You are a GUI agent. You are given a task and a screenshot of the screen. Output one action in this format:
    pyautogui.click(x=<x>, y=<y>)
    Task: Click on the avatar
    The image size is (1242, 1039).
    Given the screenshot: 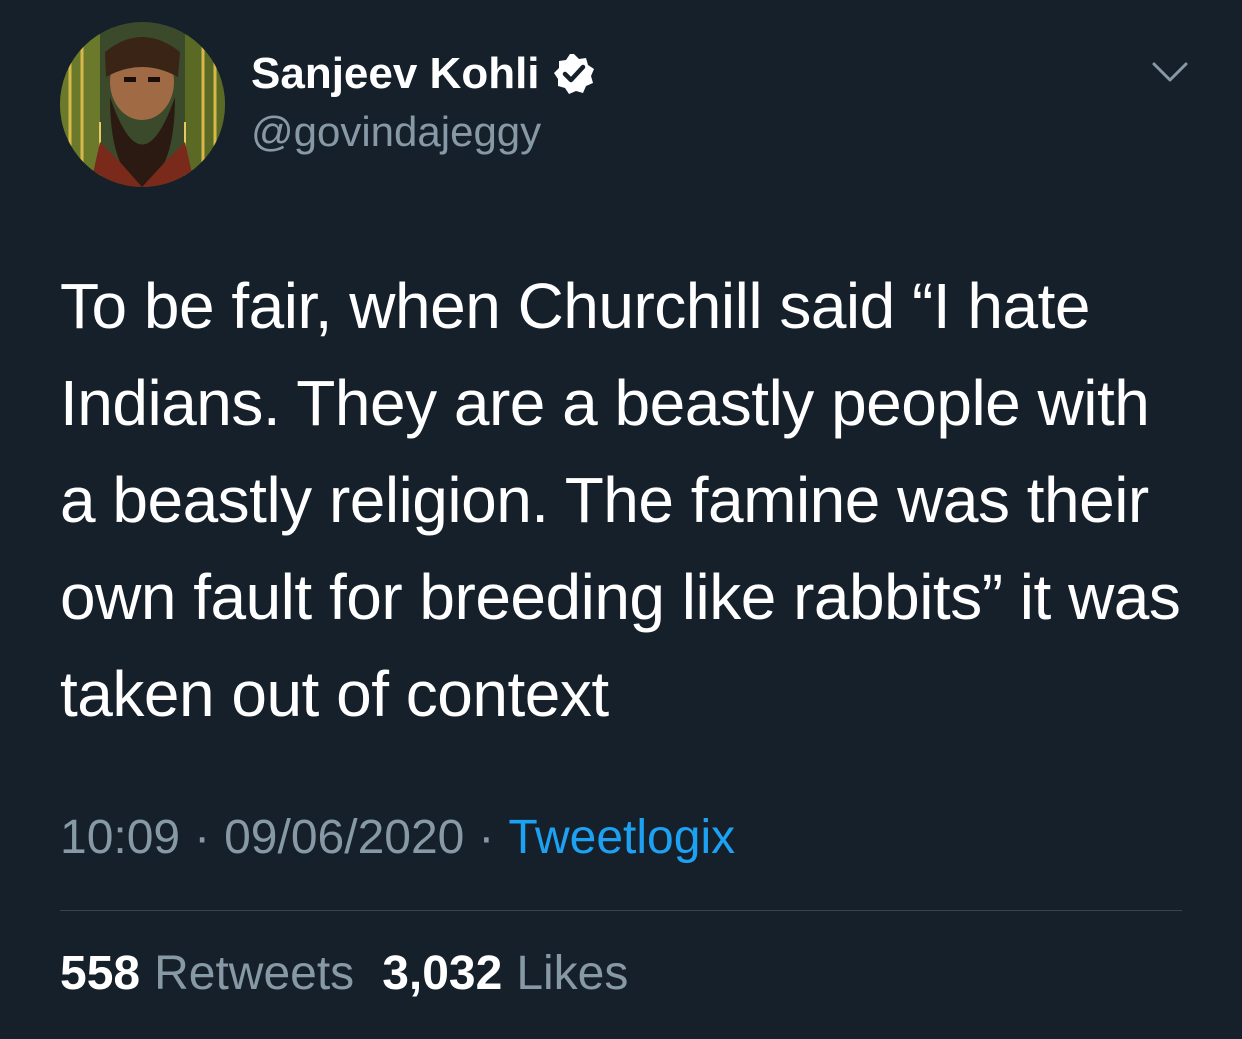 What is the action you would take?
    pyautogui.click(x=142, y=104)
    